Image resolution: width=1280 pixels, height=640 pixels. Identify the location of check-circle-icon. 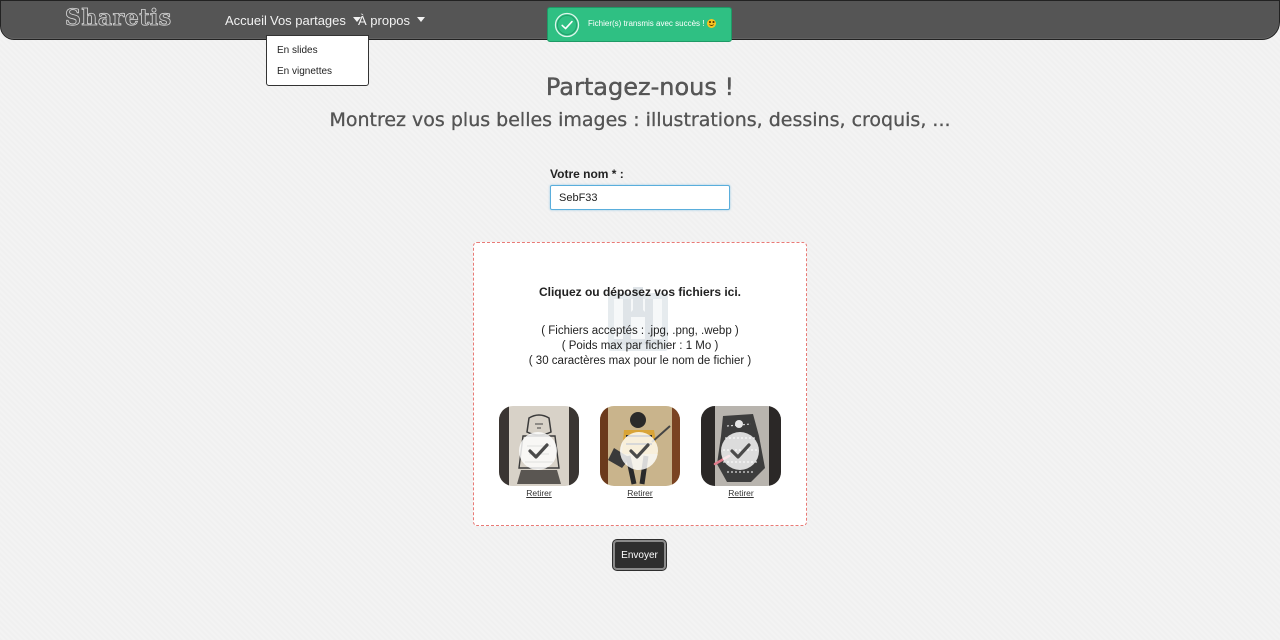
(567, 25).